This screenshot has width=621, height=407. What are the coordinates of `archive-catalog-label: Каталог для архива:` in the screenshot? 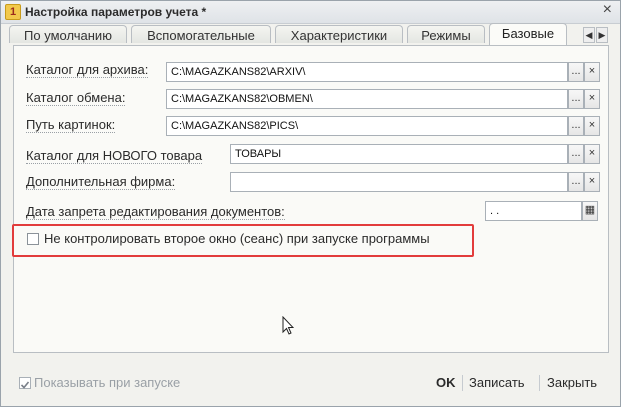 It's located at (87, 70).